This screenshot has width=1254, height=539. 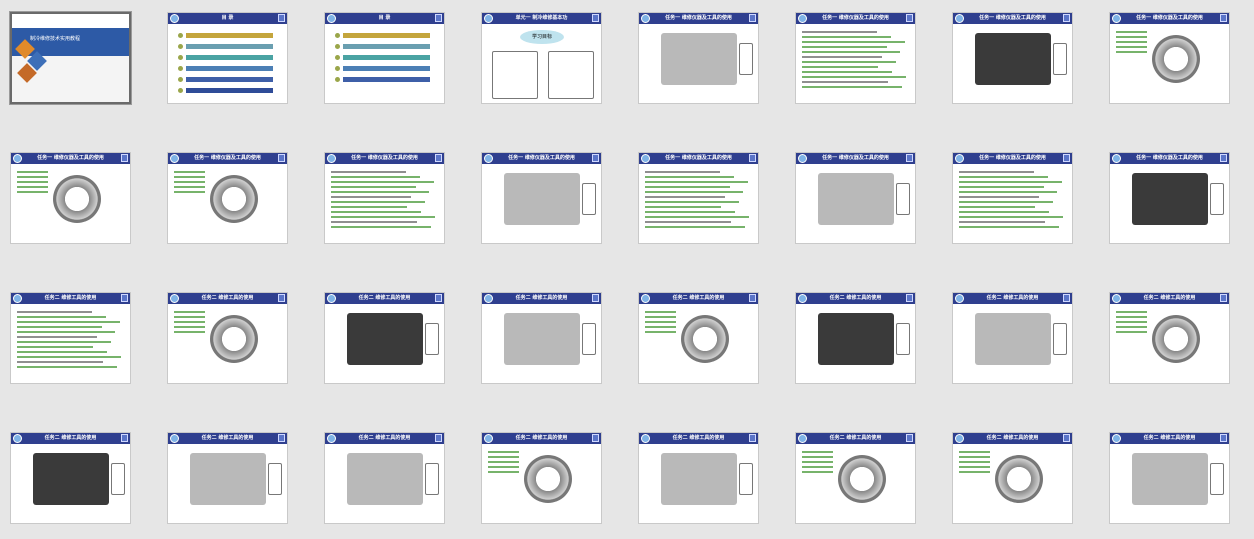 What do you see at coordinates (541, 58) in the screenshot?
I see `slide-thumbnail: 单元一 制冷维修基本功 学习目标` at bounding box center [541, 58].